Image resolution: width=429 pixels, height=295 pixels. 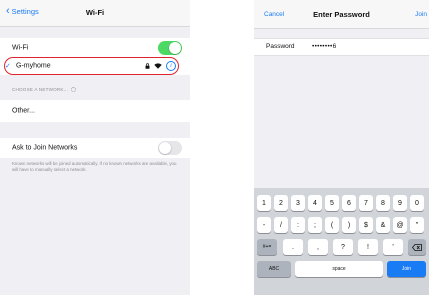 I want to click on network-highlight-outline, so click(x=91, y=66).